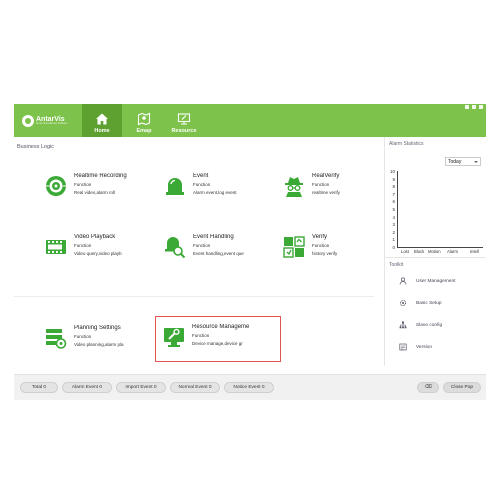 The height and width of the screenshot is (500, 500). What do you see at coordinates (419, 251) in the screenshot?
I see `x-category-label: Block` at bounding box center [419, 251].